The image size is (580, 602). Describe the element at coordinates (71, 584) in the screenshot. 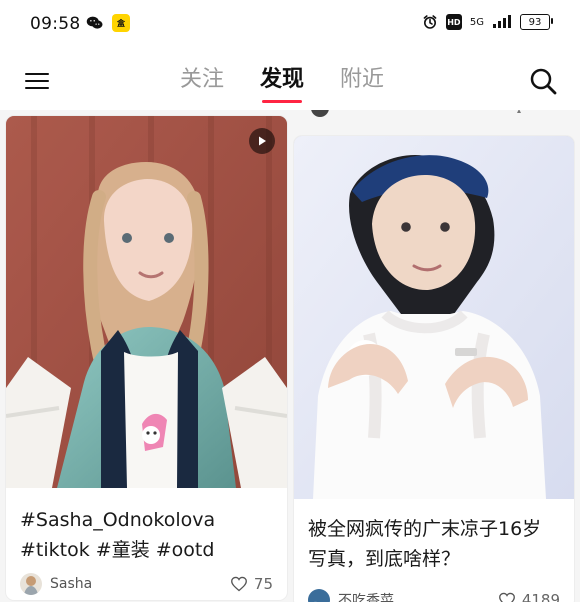

I see `username: Sasha` at that location.